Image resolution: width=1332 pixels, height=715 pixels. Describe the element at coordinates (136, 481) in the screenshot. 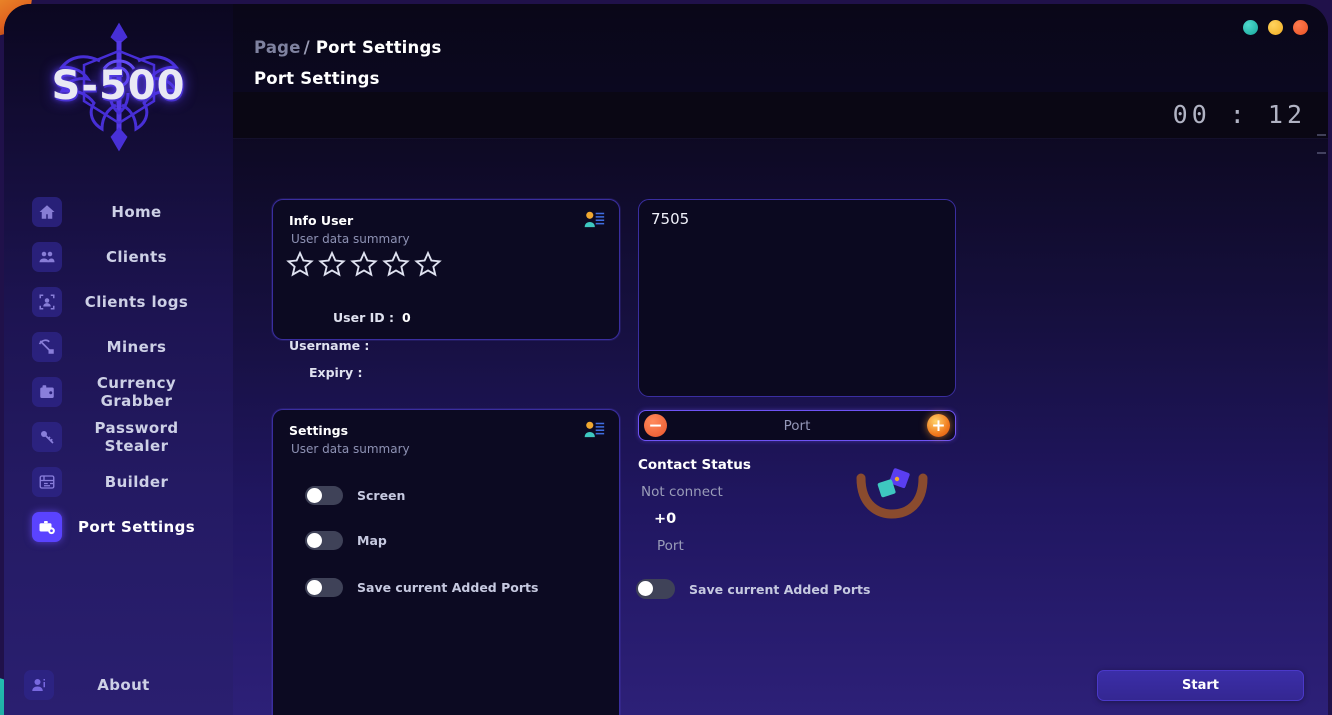

I see `sidebar-item-label: Builder` at that location.